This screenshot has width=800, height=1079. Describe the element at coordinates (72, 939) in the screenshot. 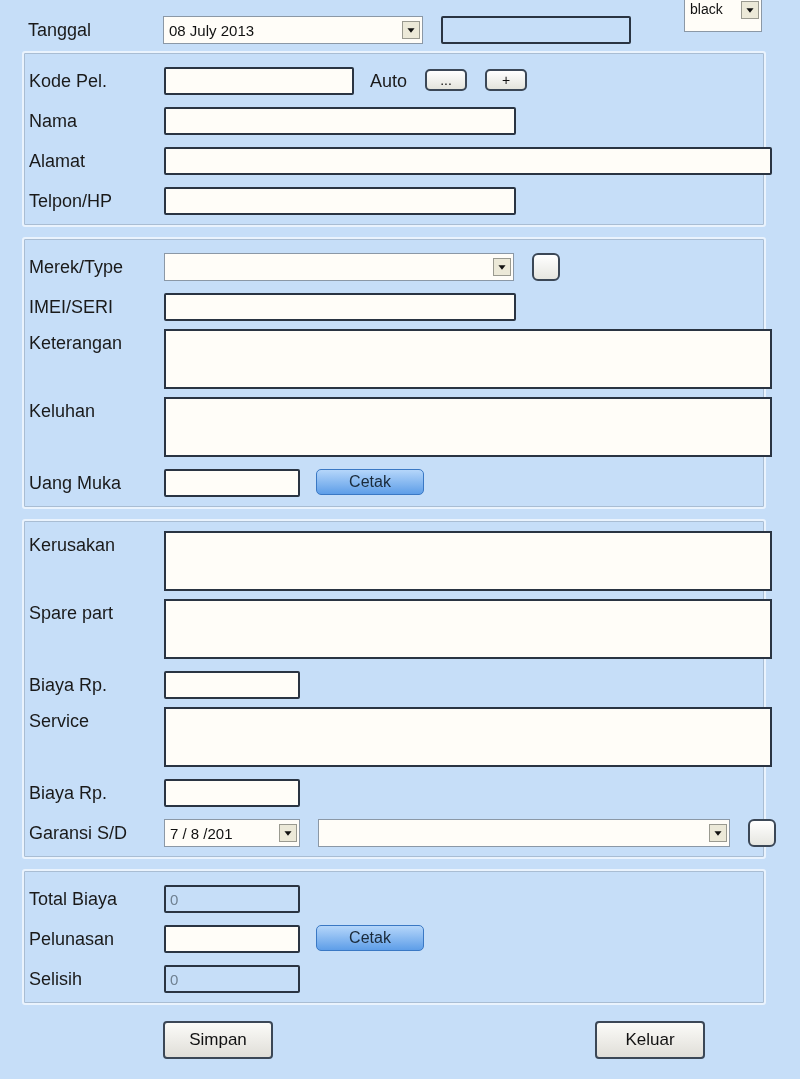

I see `field-label: Pelunasan` at that location.